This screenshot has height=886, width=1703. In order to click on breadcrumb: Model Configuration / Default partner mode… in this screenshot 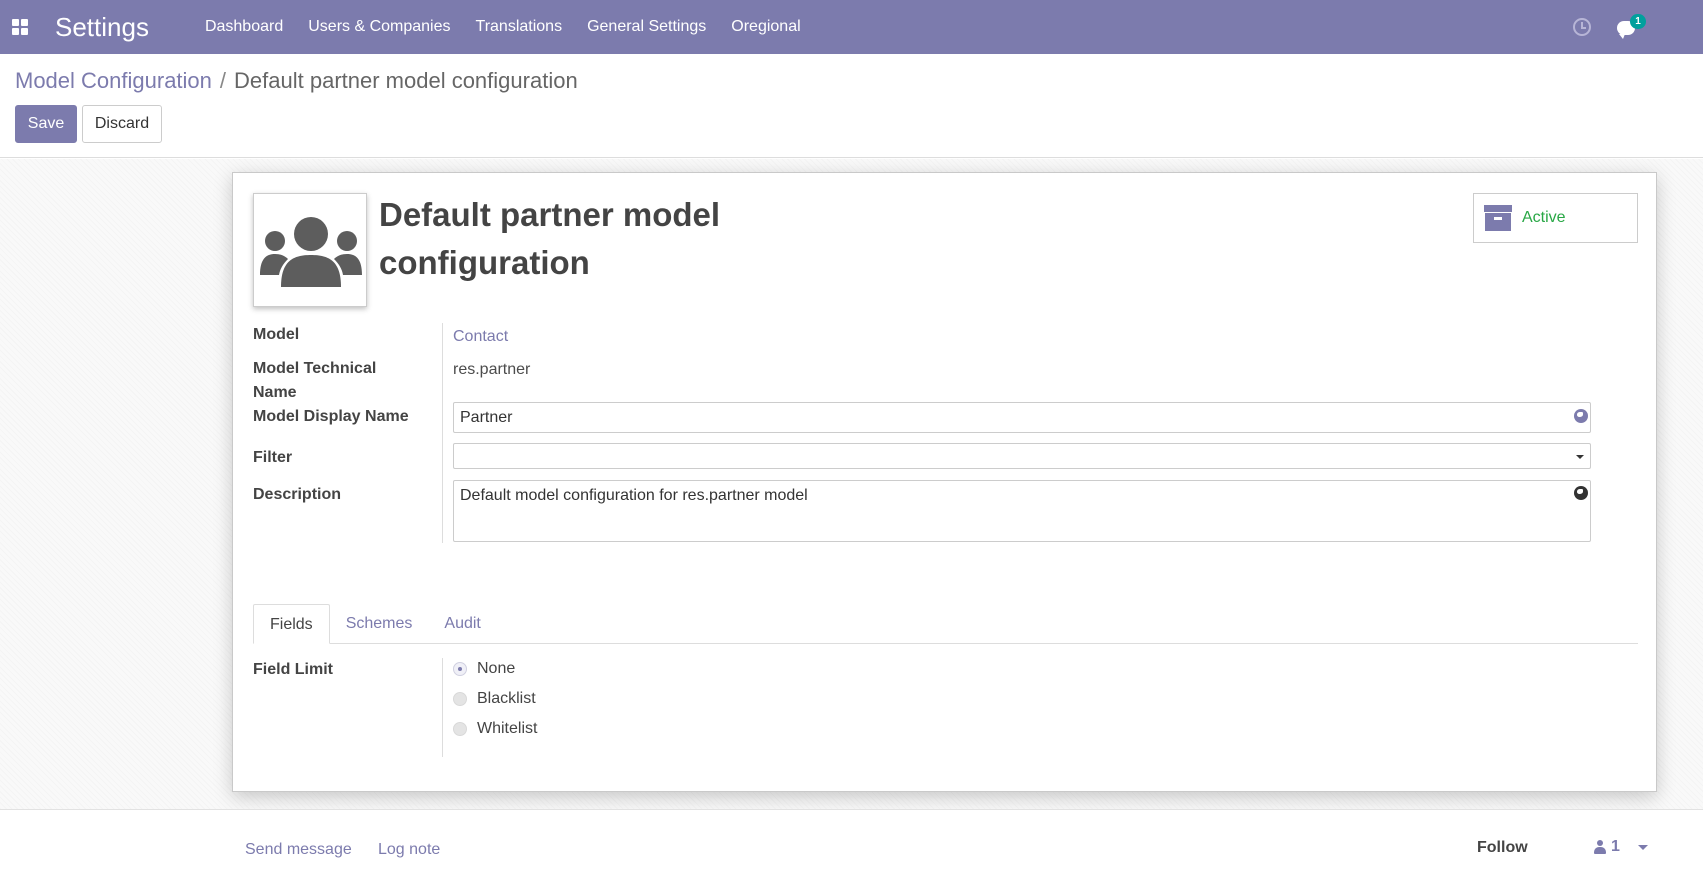, I will do `click(296, 81)`.